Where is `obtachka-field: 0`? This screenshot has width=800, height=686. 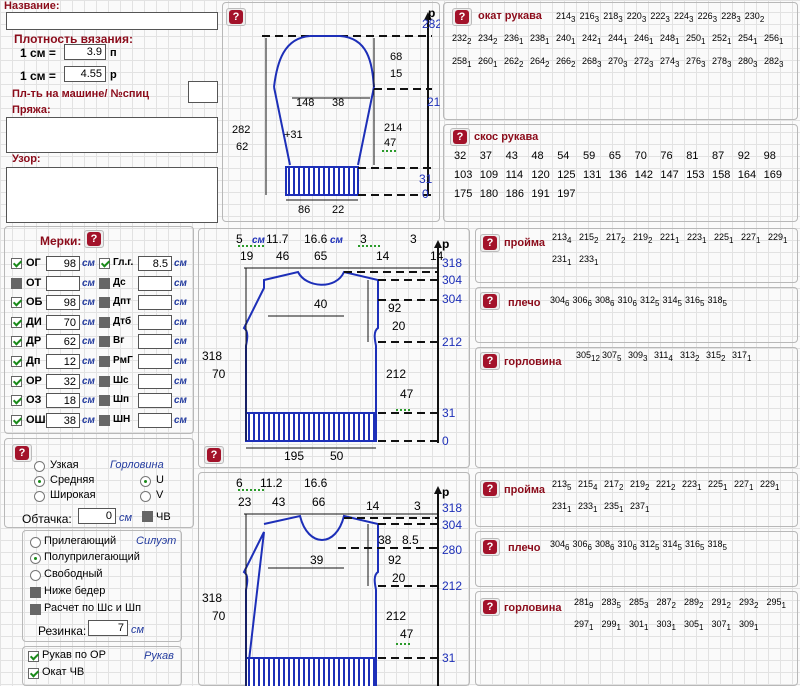 obtachka-field: 0 is located at coordinates (97, 516).